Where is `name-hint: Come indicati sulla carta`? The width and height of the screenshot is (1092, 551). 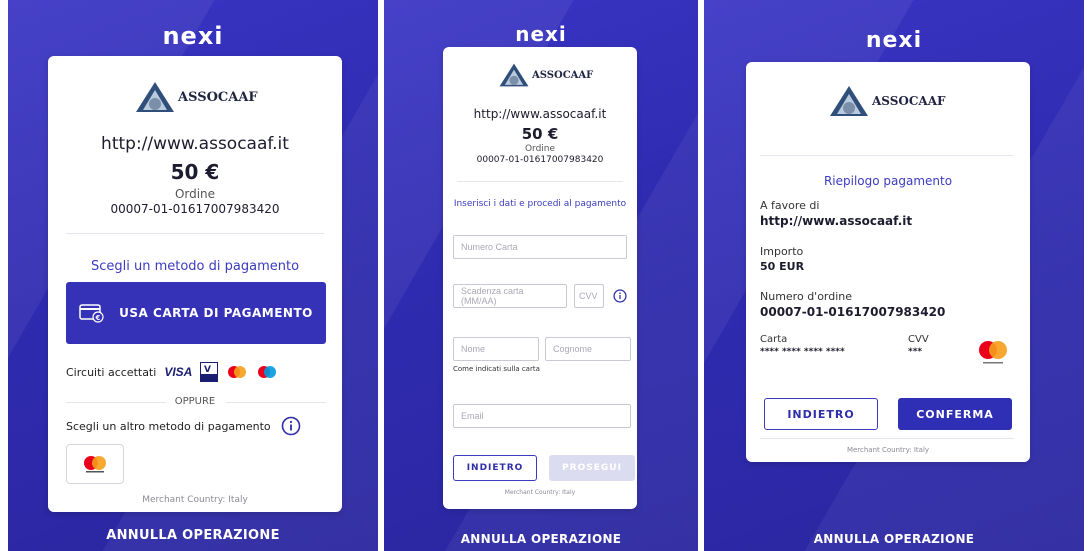
name-hint: Come indicati sulla carta is located at coordinates (496, 369).